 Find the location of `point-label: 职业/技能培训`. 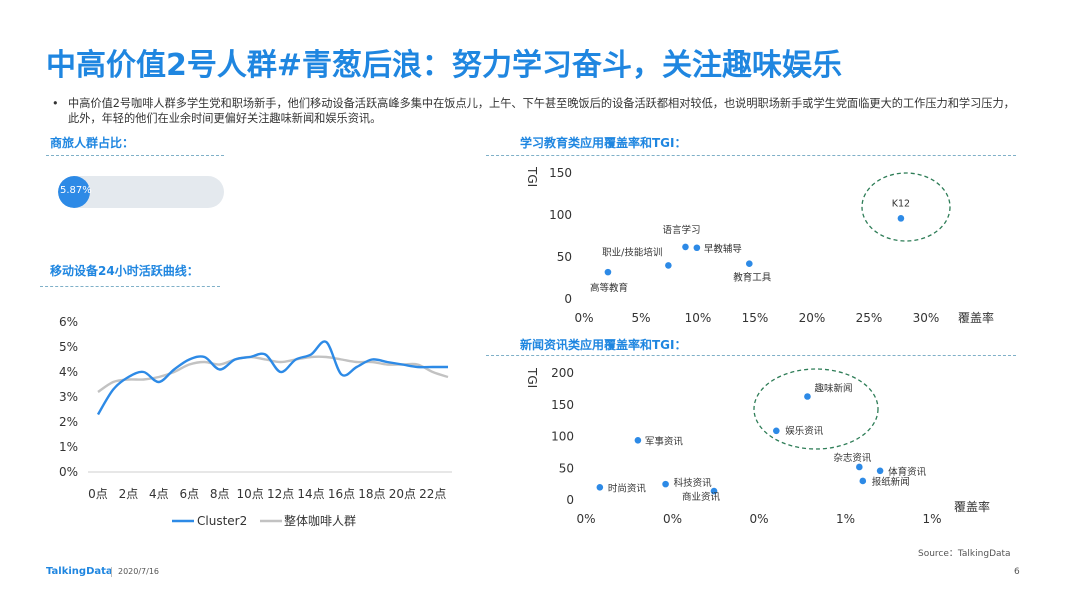

point-label: 职业/技能培训 is located at coordinates (632, 252).